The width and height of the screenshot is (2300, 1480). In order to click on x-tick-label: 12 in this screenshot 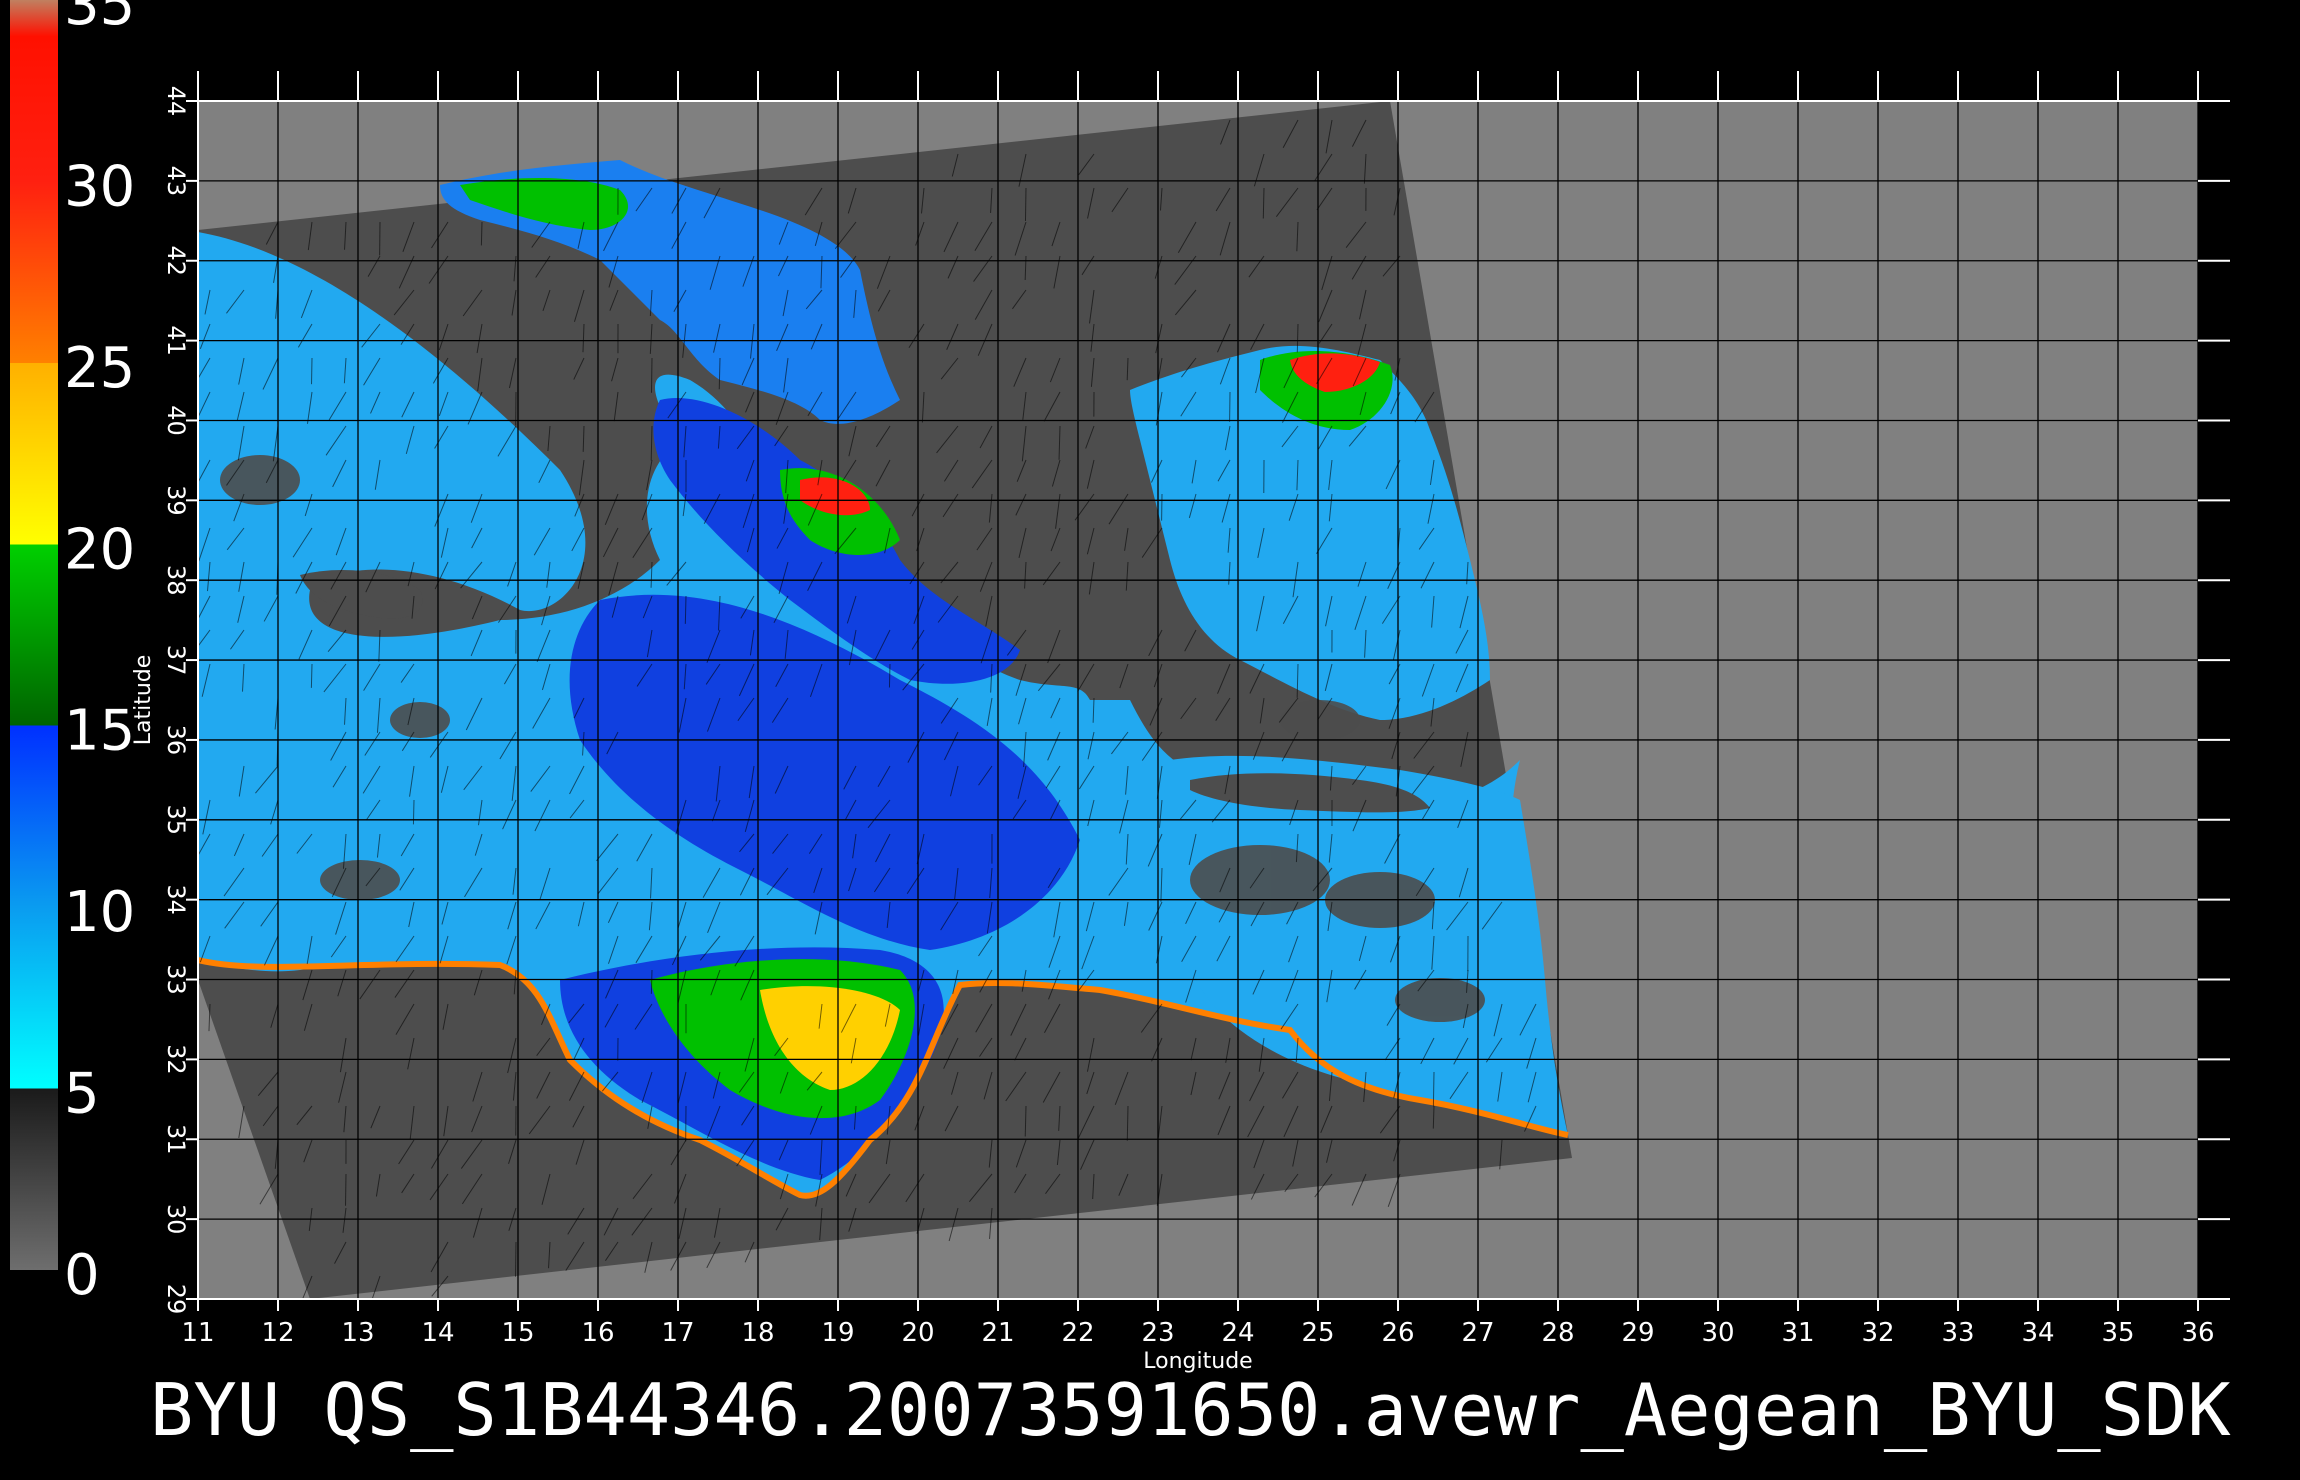, I will do `click(277, 1333)`.